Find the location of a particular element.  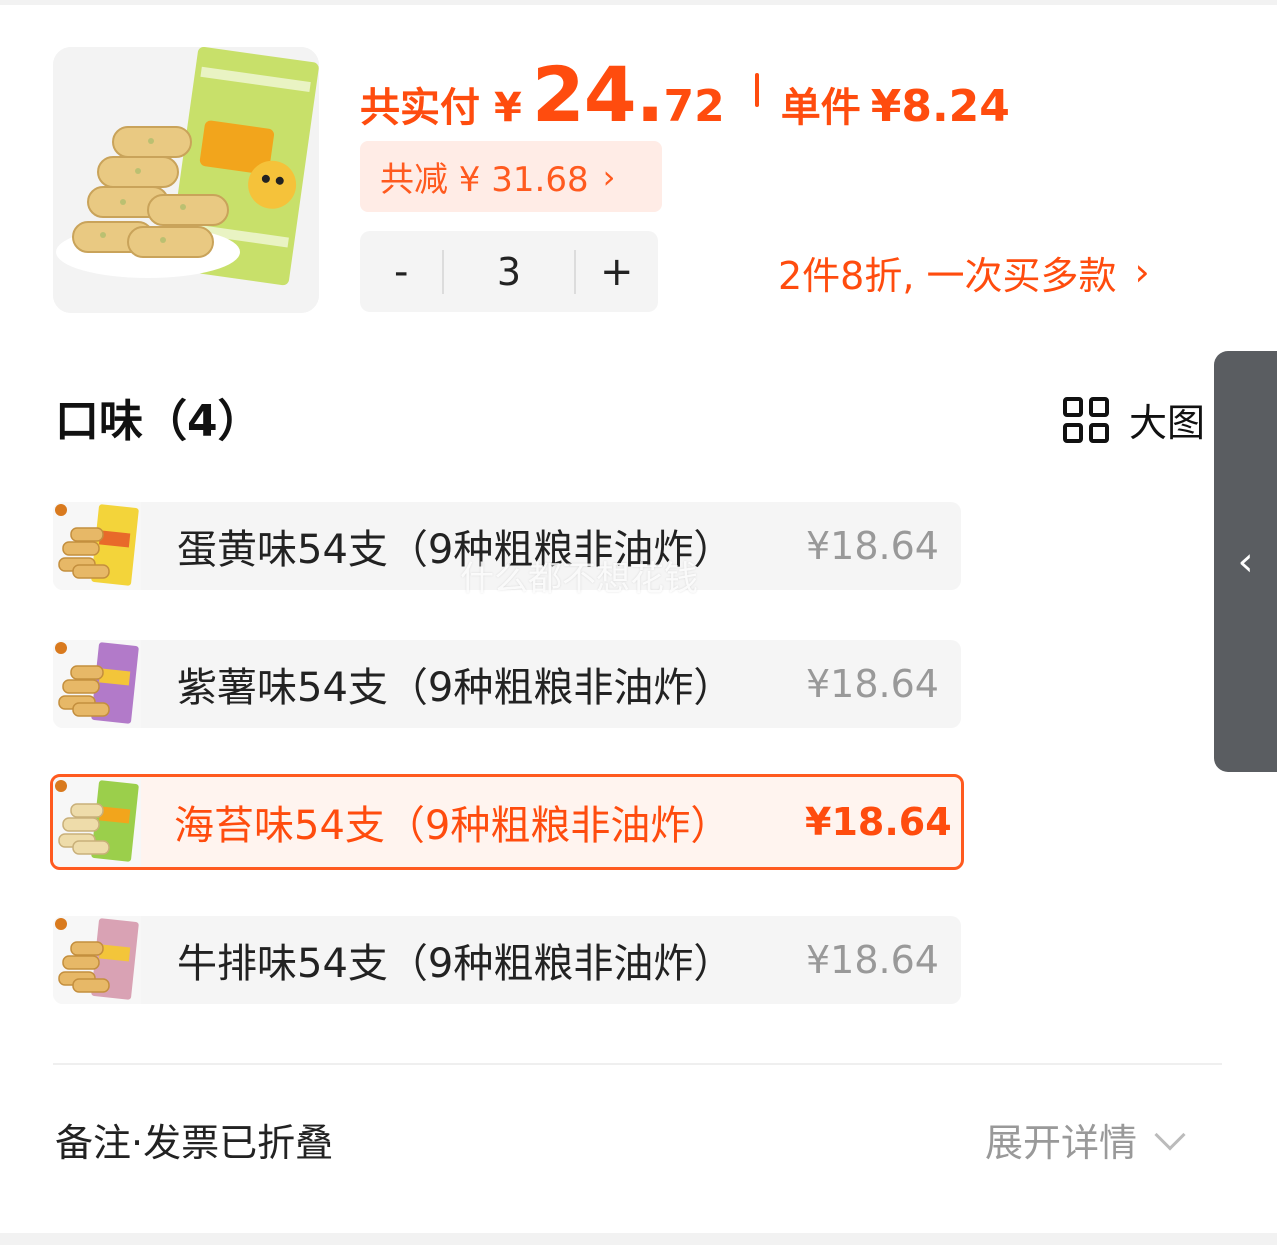

discount-label: 共减 ¥ 31.68 is located at coordinates (484, 180).